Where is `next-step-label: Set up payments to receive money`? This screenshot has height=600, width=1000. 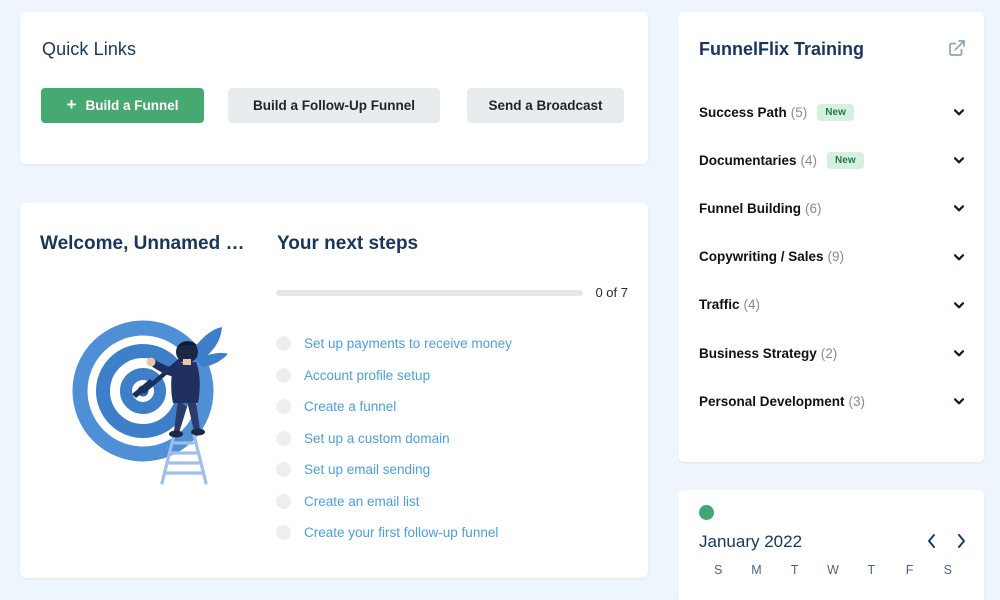
next-step-label: Set up payments to receive money is located at coordinates (408, 344).